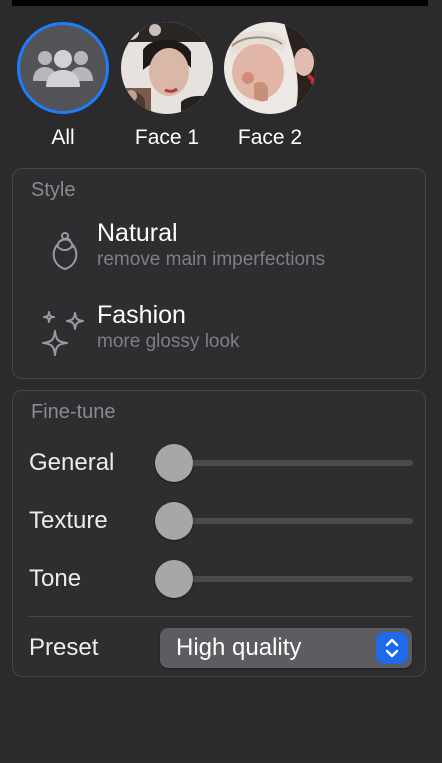  Describe the element at coordinates (168, 341) in the screenshot. I see `style-option-fashion-desc: more glossy look` at that location.